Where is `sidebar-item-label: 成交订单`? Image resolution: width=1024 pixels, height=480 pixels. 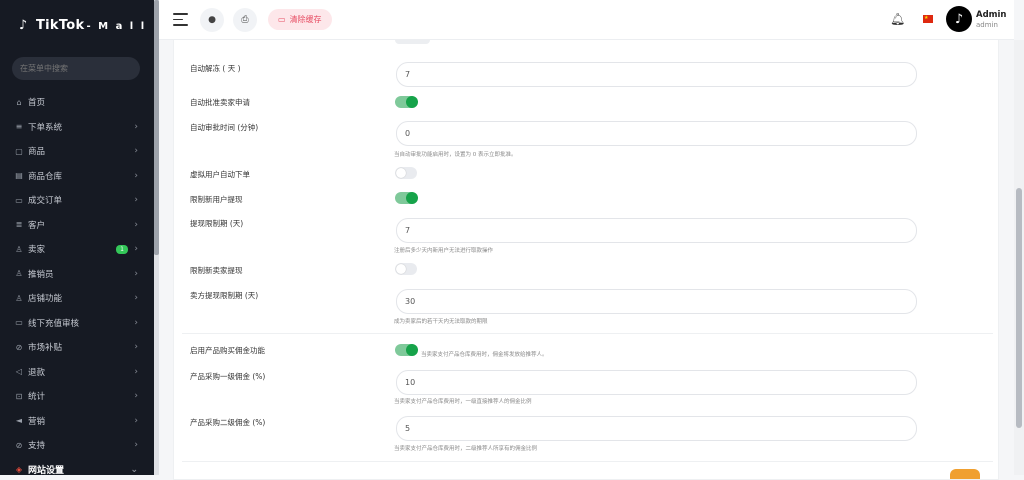 sidebar-item-label: 成交订单 is located at coordinates (45, 201).